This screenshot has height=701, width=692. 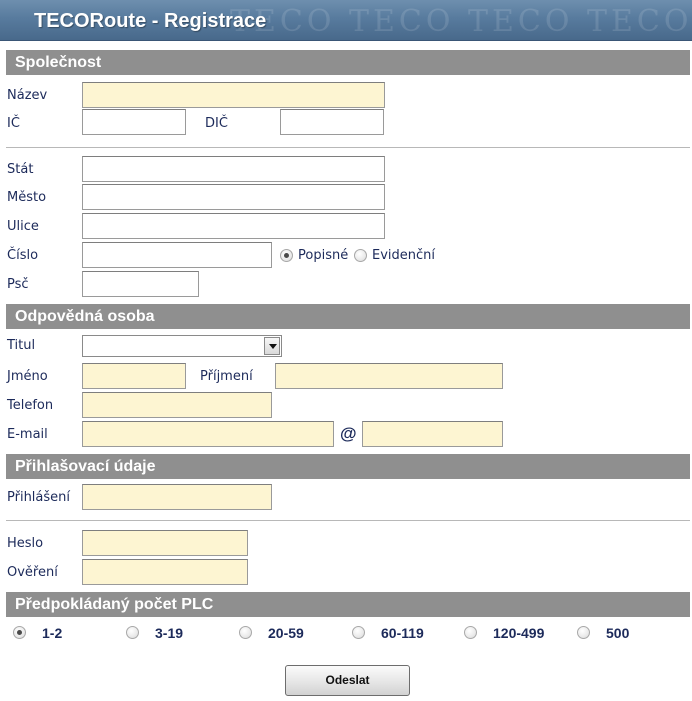 I want to click on title-select, so click(x=182, y=346).